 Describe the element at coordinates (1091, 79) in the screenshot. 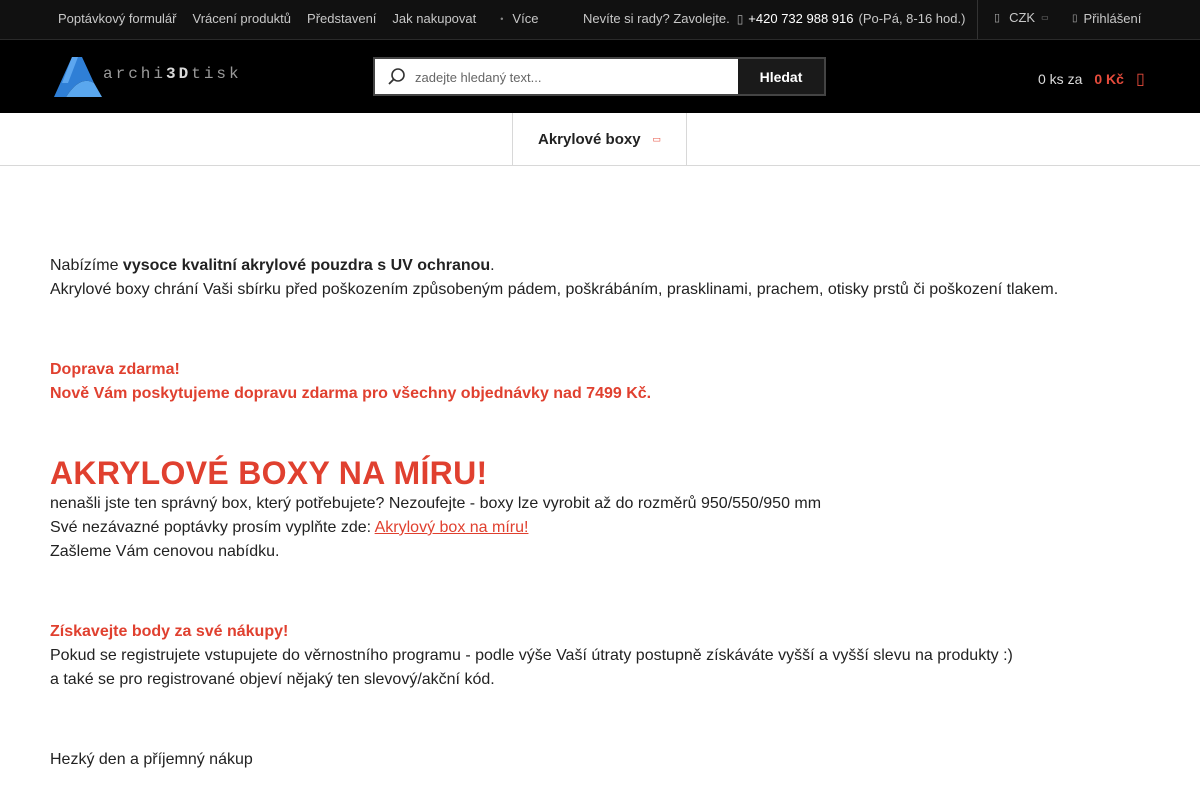

I see `cart-summary: 0 ks za 0 Kč ▯` at that location.